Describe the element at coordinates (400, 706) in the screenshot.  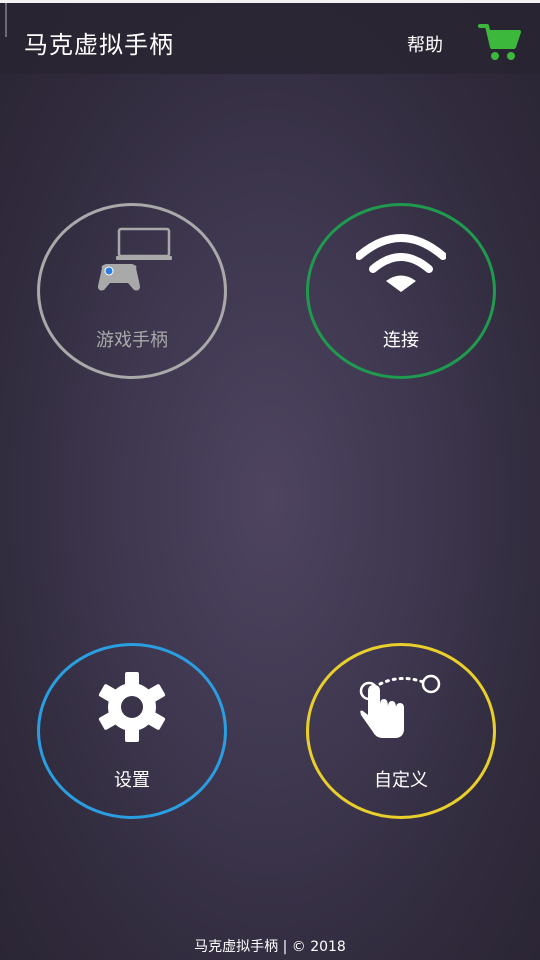
I see `touch-gesture-icon` at that location.